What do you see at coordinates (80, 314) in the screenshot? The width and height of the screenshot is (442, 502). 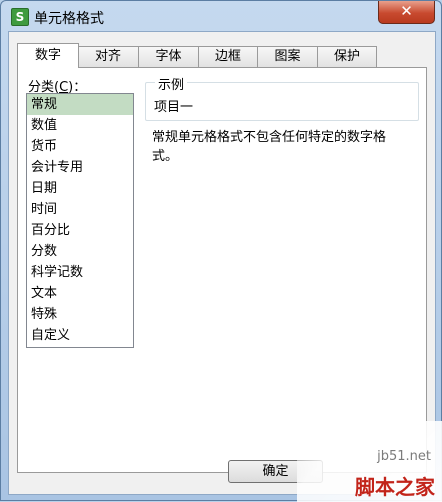 I see `category-item-special: 特殊` at bounding box center [80, 314].